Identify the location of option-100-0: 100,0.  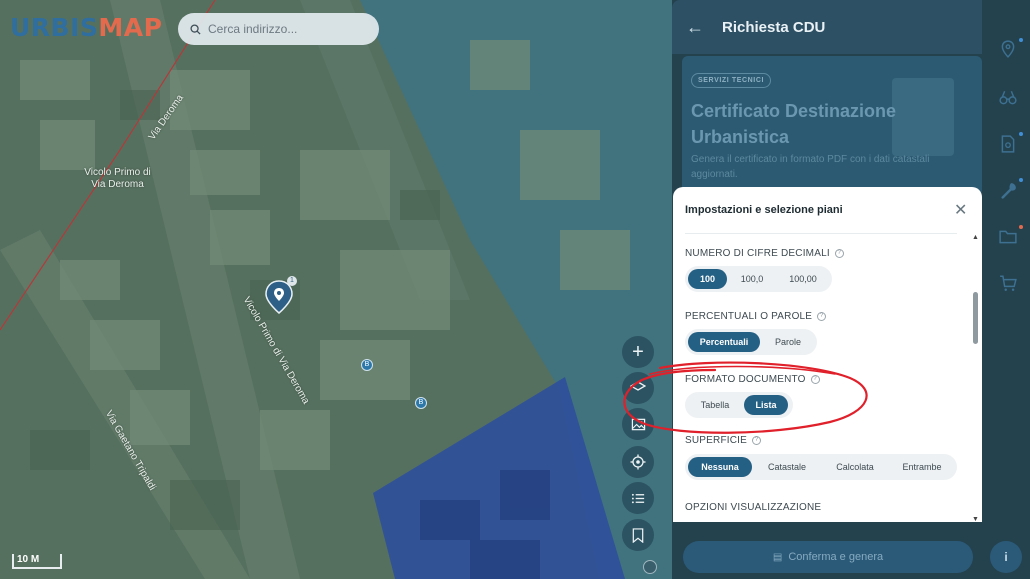
(752, 279).